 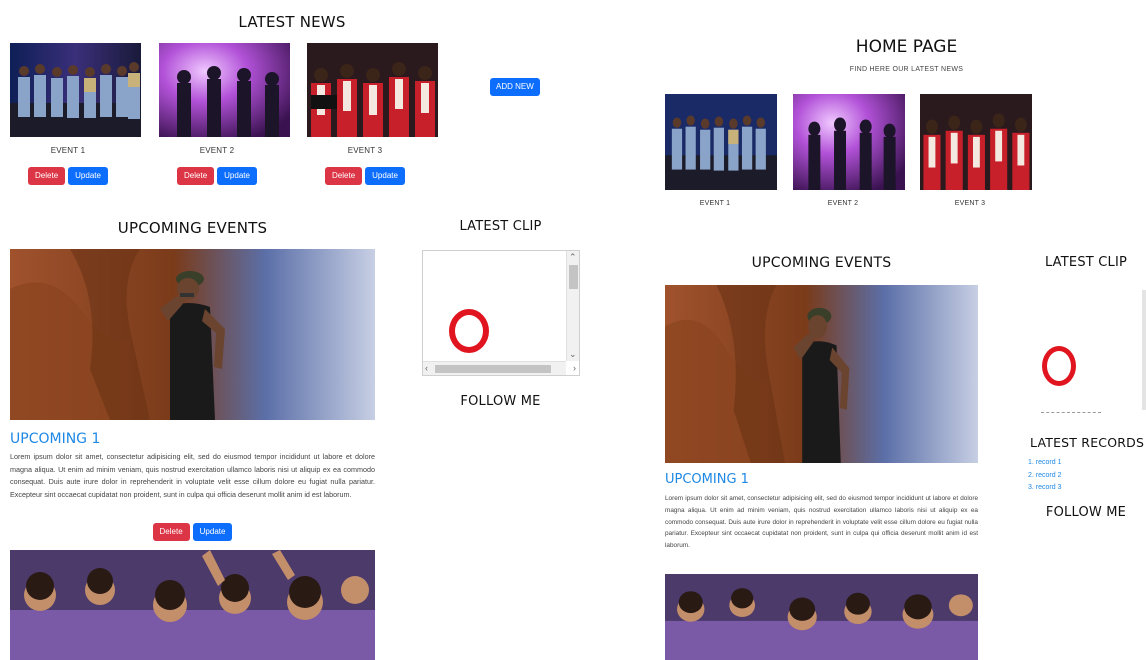 What do you see at coordinates (515, 87) in the screenshot?
I see `add-new-button: ADD NEW` at bounding box center [515, 87].